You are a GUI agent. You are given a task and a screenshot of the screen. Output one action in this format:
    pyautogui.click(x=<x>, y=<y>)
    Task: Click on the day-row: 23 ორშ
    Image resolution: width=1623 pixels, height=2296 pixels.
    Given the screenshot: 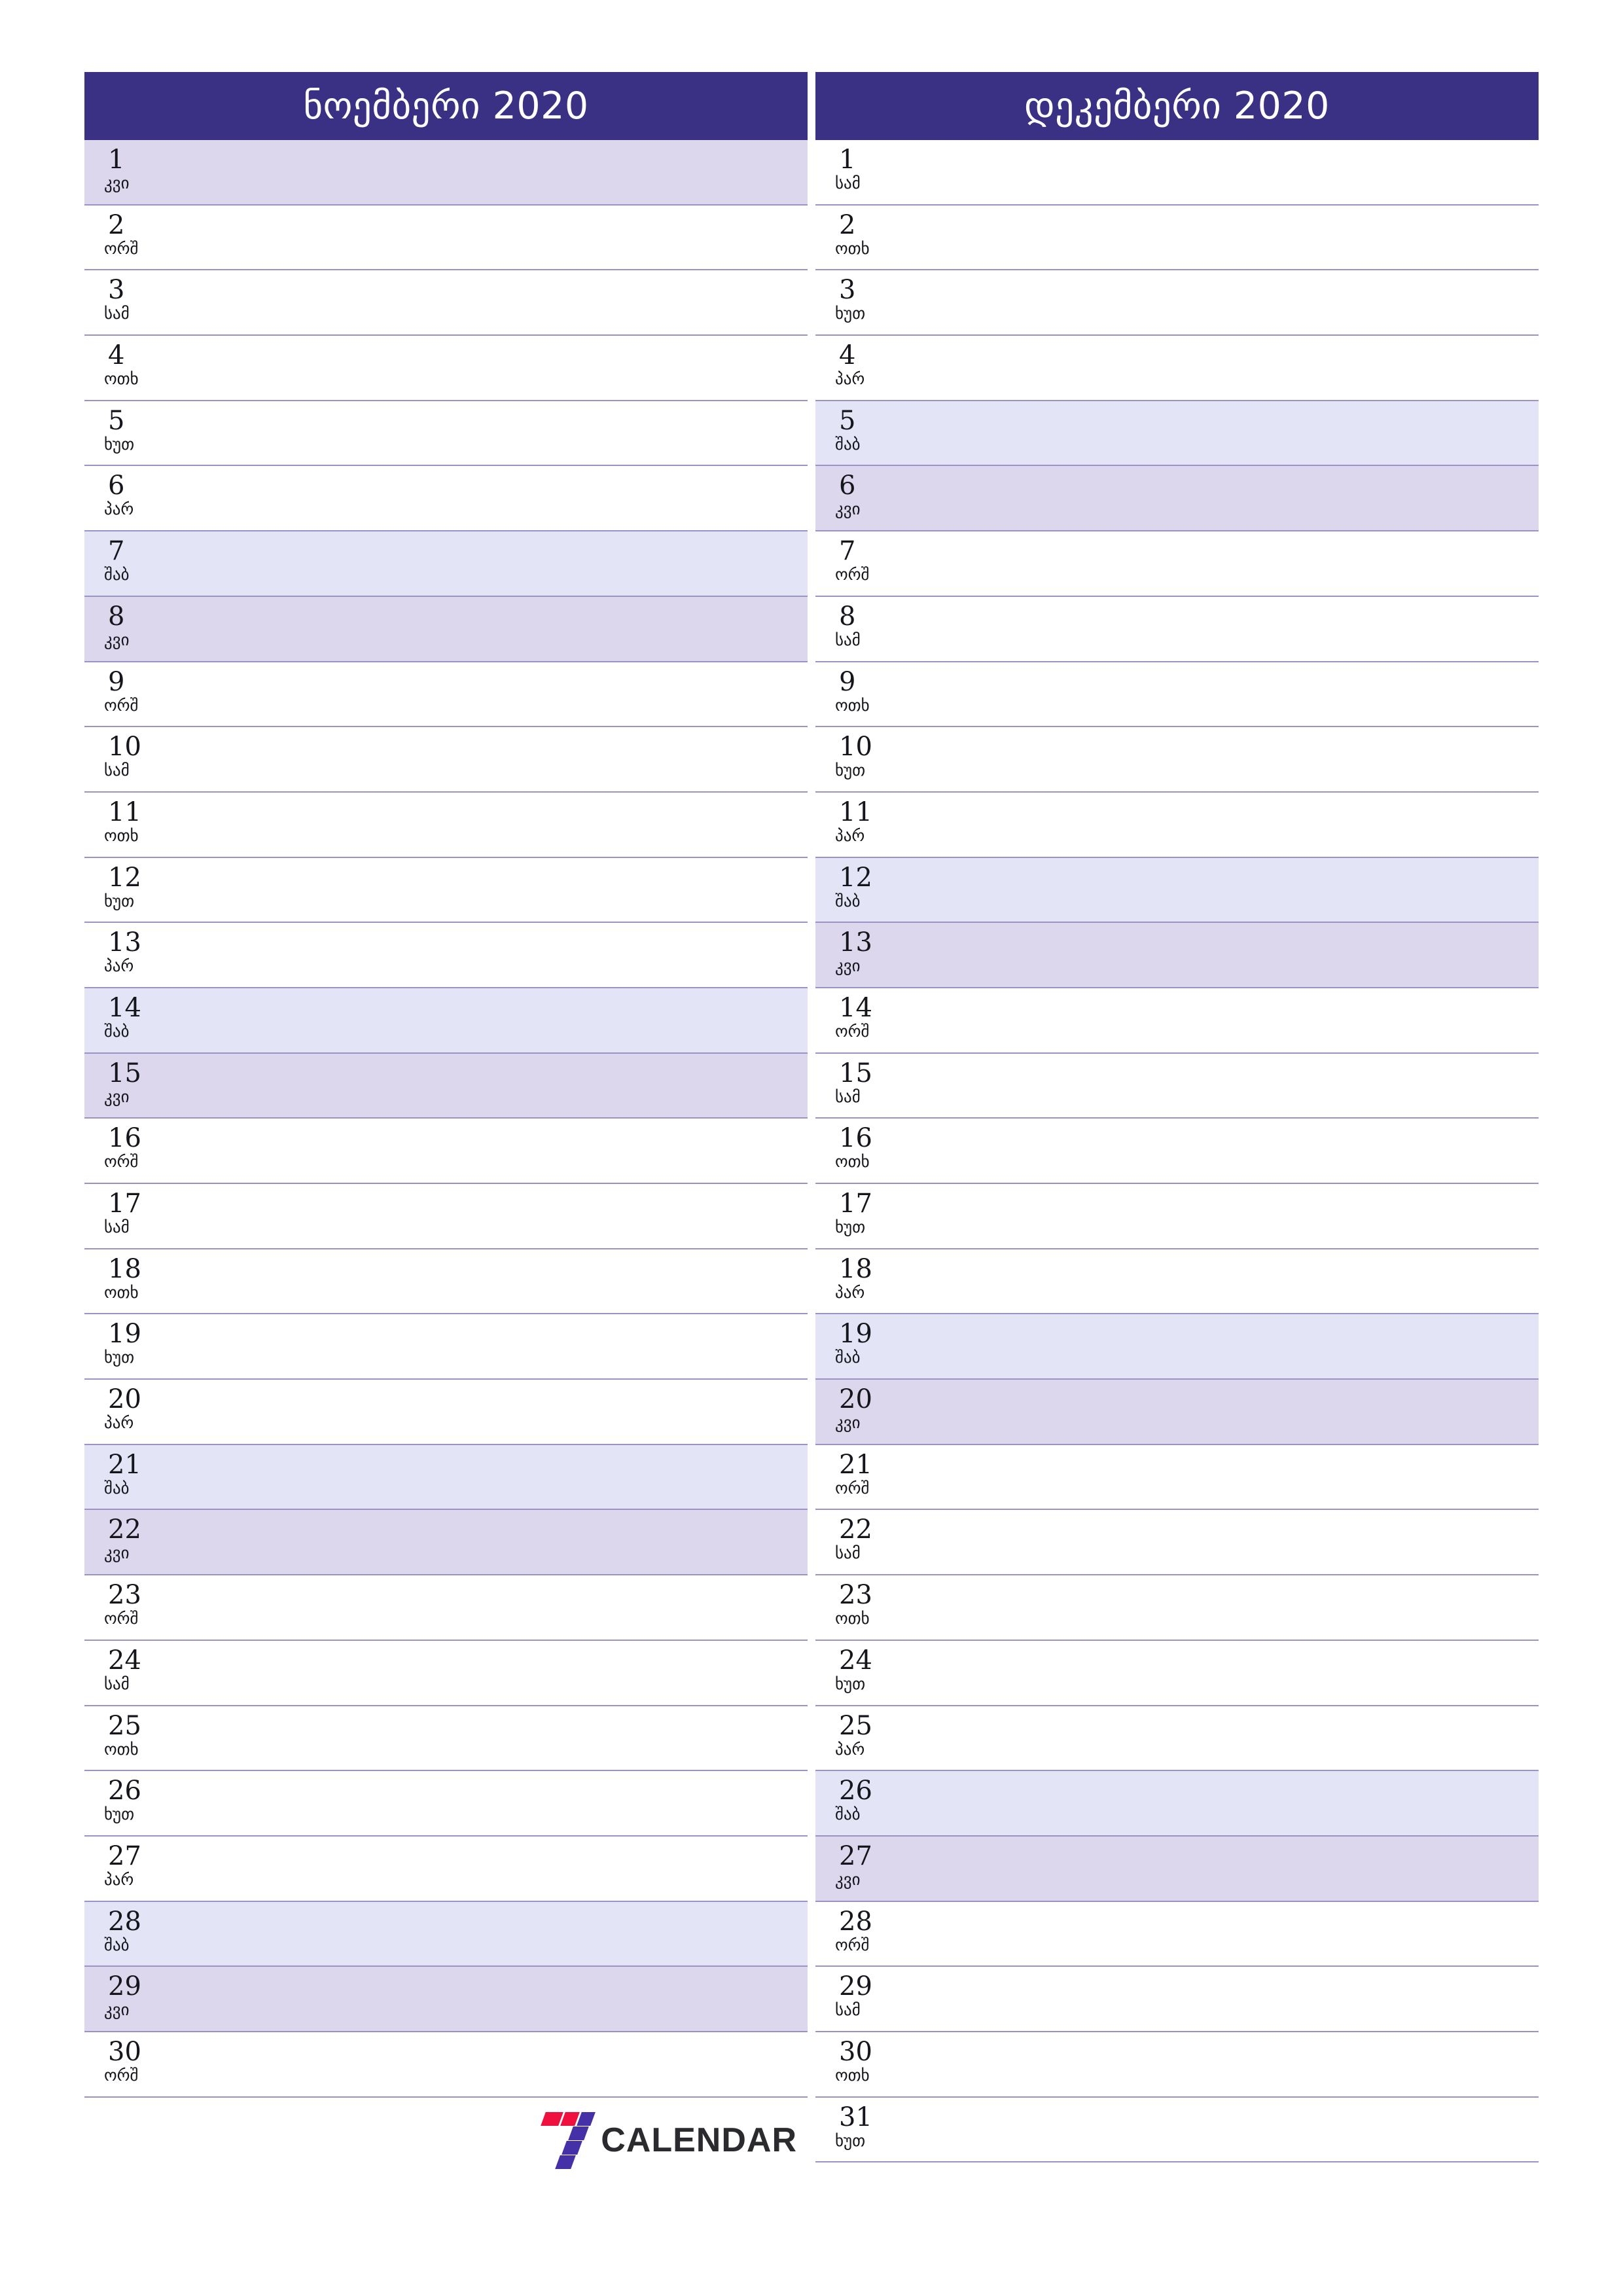 What is the action you would take?
    pyautogui.click(x=446, y=1608)
    